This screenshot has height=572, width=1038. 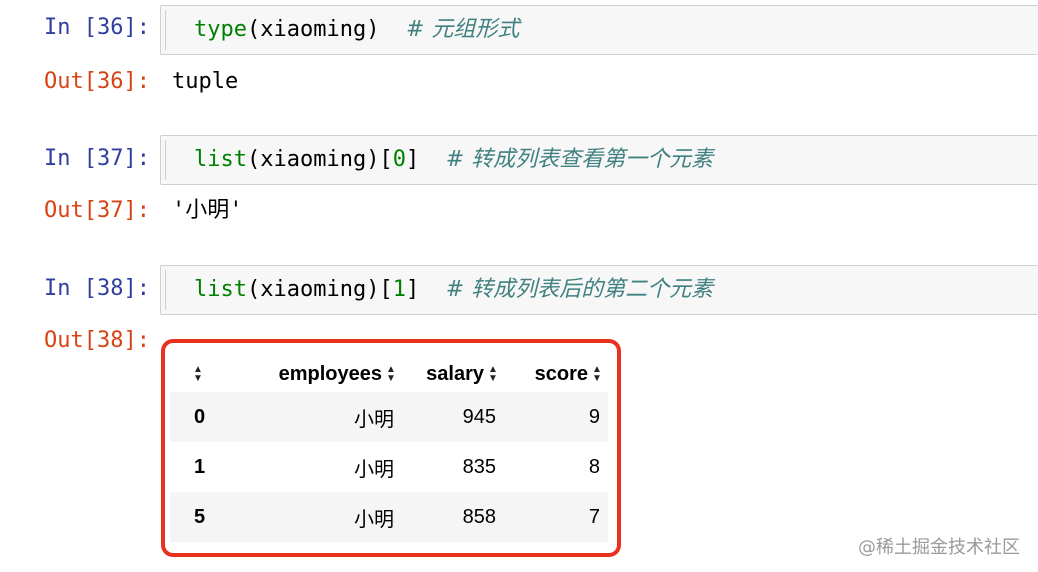 I want to click on code-line-38: list(xiaoming)[1] # 转成列表后的第二个元素, so click(x=453, y=290).